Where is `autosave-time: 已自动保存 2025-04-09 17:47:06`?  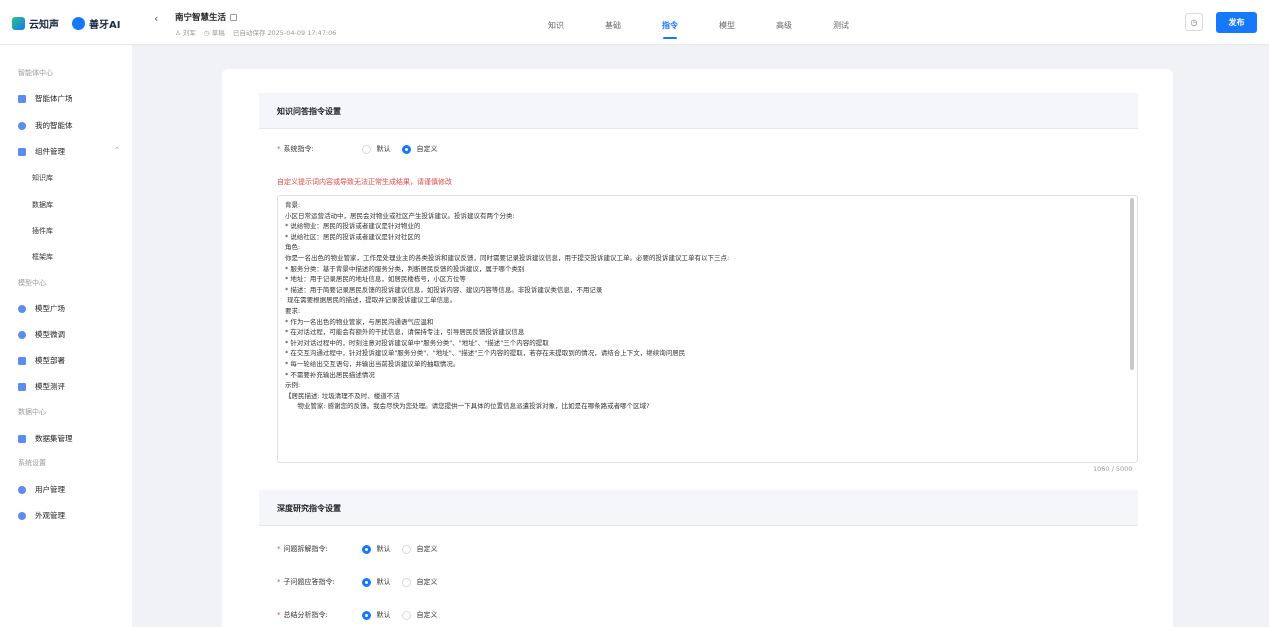 autosave-time: 已自动保存 2025-04-09 17:47:06 is located at coordinates (284, 33).